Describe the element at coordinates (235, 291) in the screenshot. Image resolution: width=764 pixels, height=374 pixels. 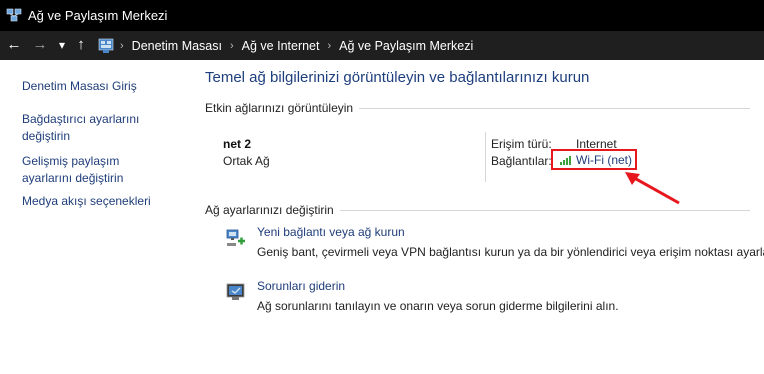
I see `troubleshoot-icon` at that location.